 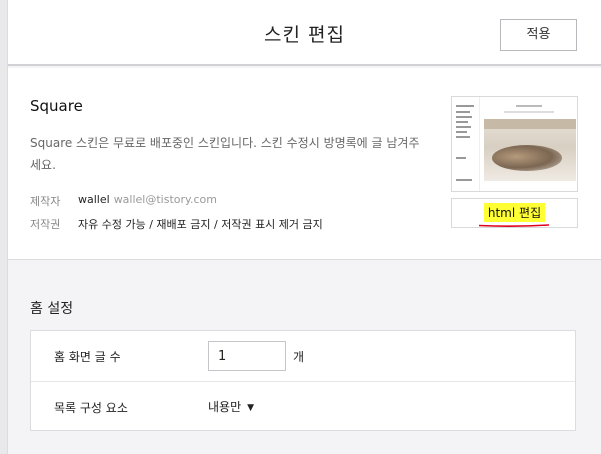 What do you see at coordinates (45, 224) in the screenshot?
I see `copyright-label: 저작권` at bounding box center [45, 224].